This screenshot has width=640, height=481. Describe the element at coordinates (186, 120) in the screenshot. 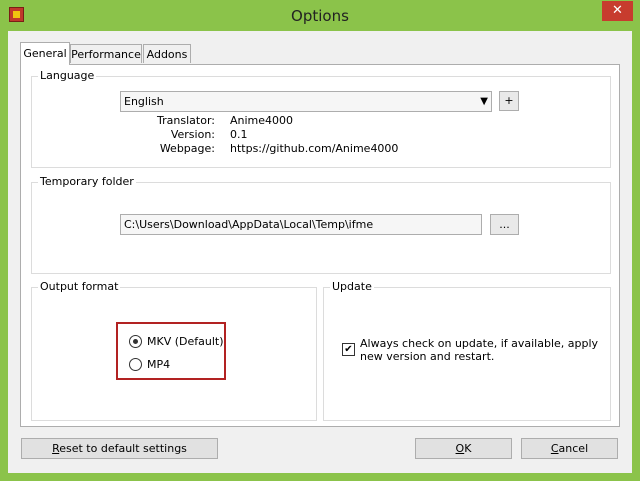

I see `translator-label: Translator:` at that location.